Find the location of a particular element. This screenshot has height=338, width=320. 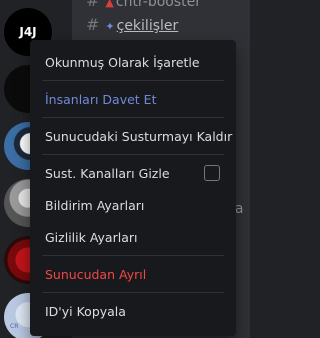

menu-item-privacy: Gizlilik Ayarları is located at coordinates (133, 237).